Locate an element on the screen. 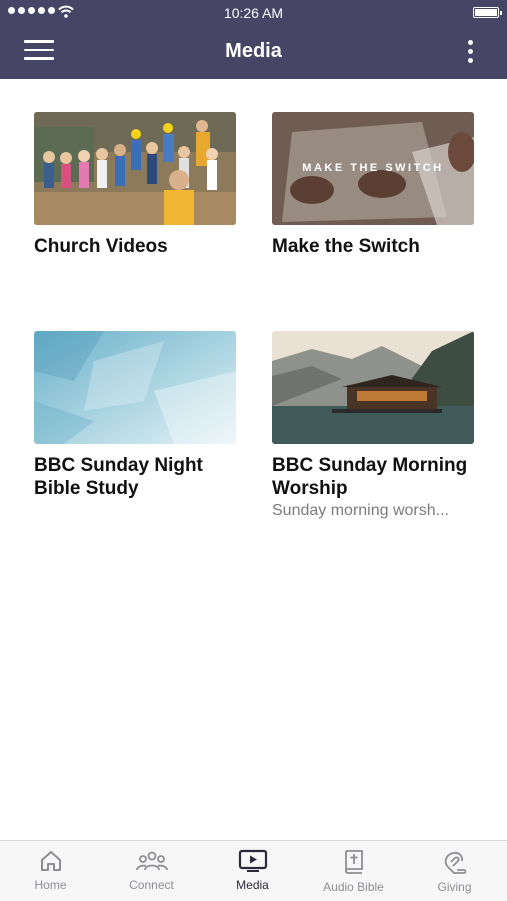 Image resolution: width=507 pixels, height=901 pixels. tab-label: Home is located at coordinates (50, 885).